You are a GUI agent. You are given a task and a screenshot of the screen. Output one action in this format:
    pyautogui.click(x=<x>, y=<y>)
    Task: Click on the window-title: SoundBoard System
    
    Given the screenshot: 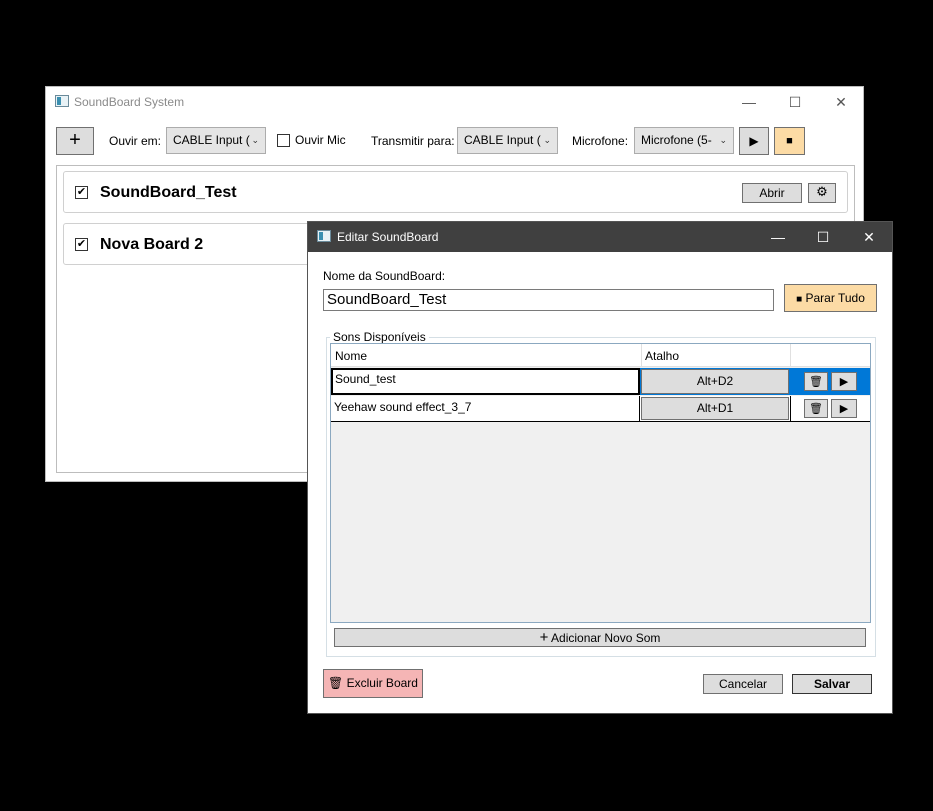 What is the action you would take?
    pyautogui.click(x=129, y=102)
    